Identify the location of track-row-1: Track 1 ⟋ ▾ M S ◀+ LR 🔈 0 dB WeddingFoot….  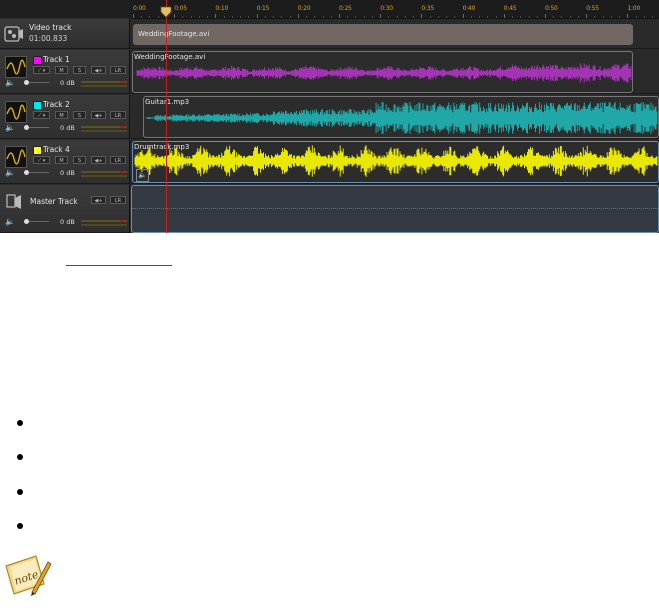
(329, 72).